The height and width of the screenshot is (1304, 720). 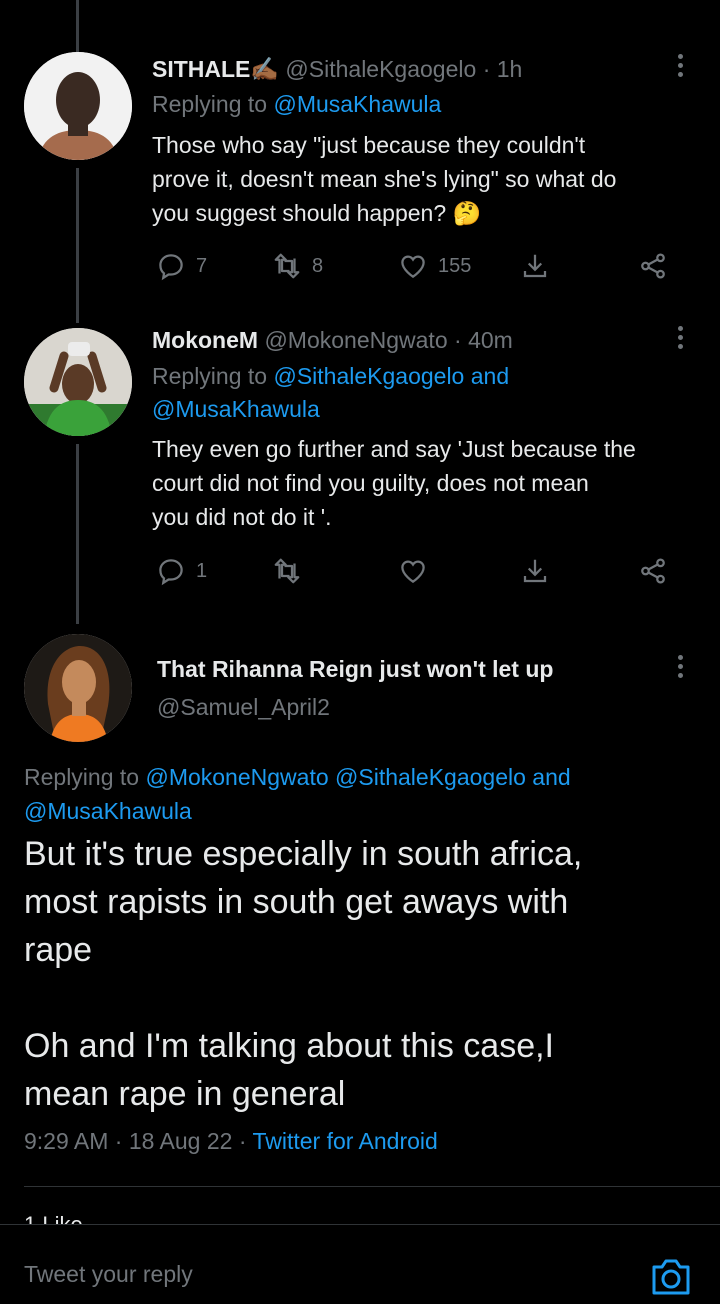 I want to click on tweet2-replying-prefix: Replying to, so click(x=210, y=376).